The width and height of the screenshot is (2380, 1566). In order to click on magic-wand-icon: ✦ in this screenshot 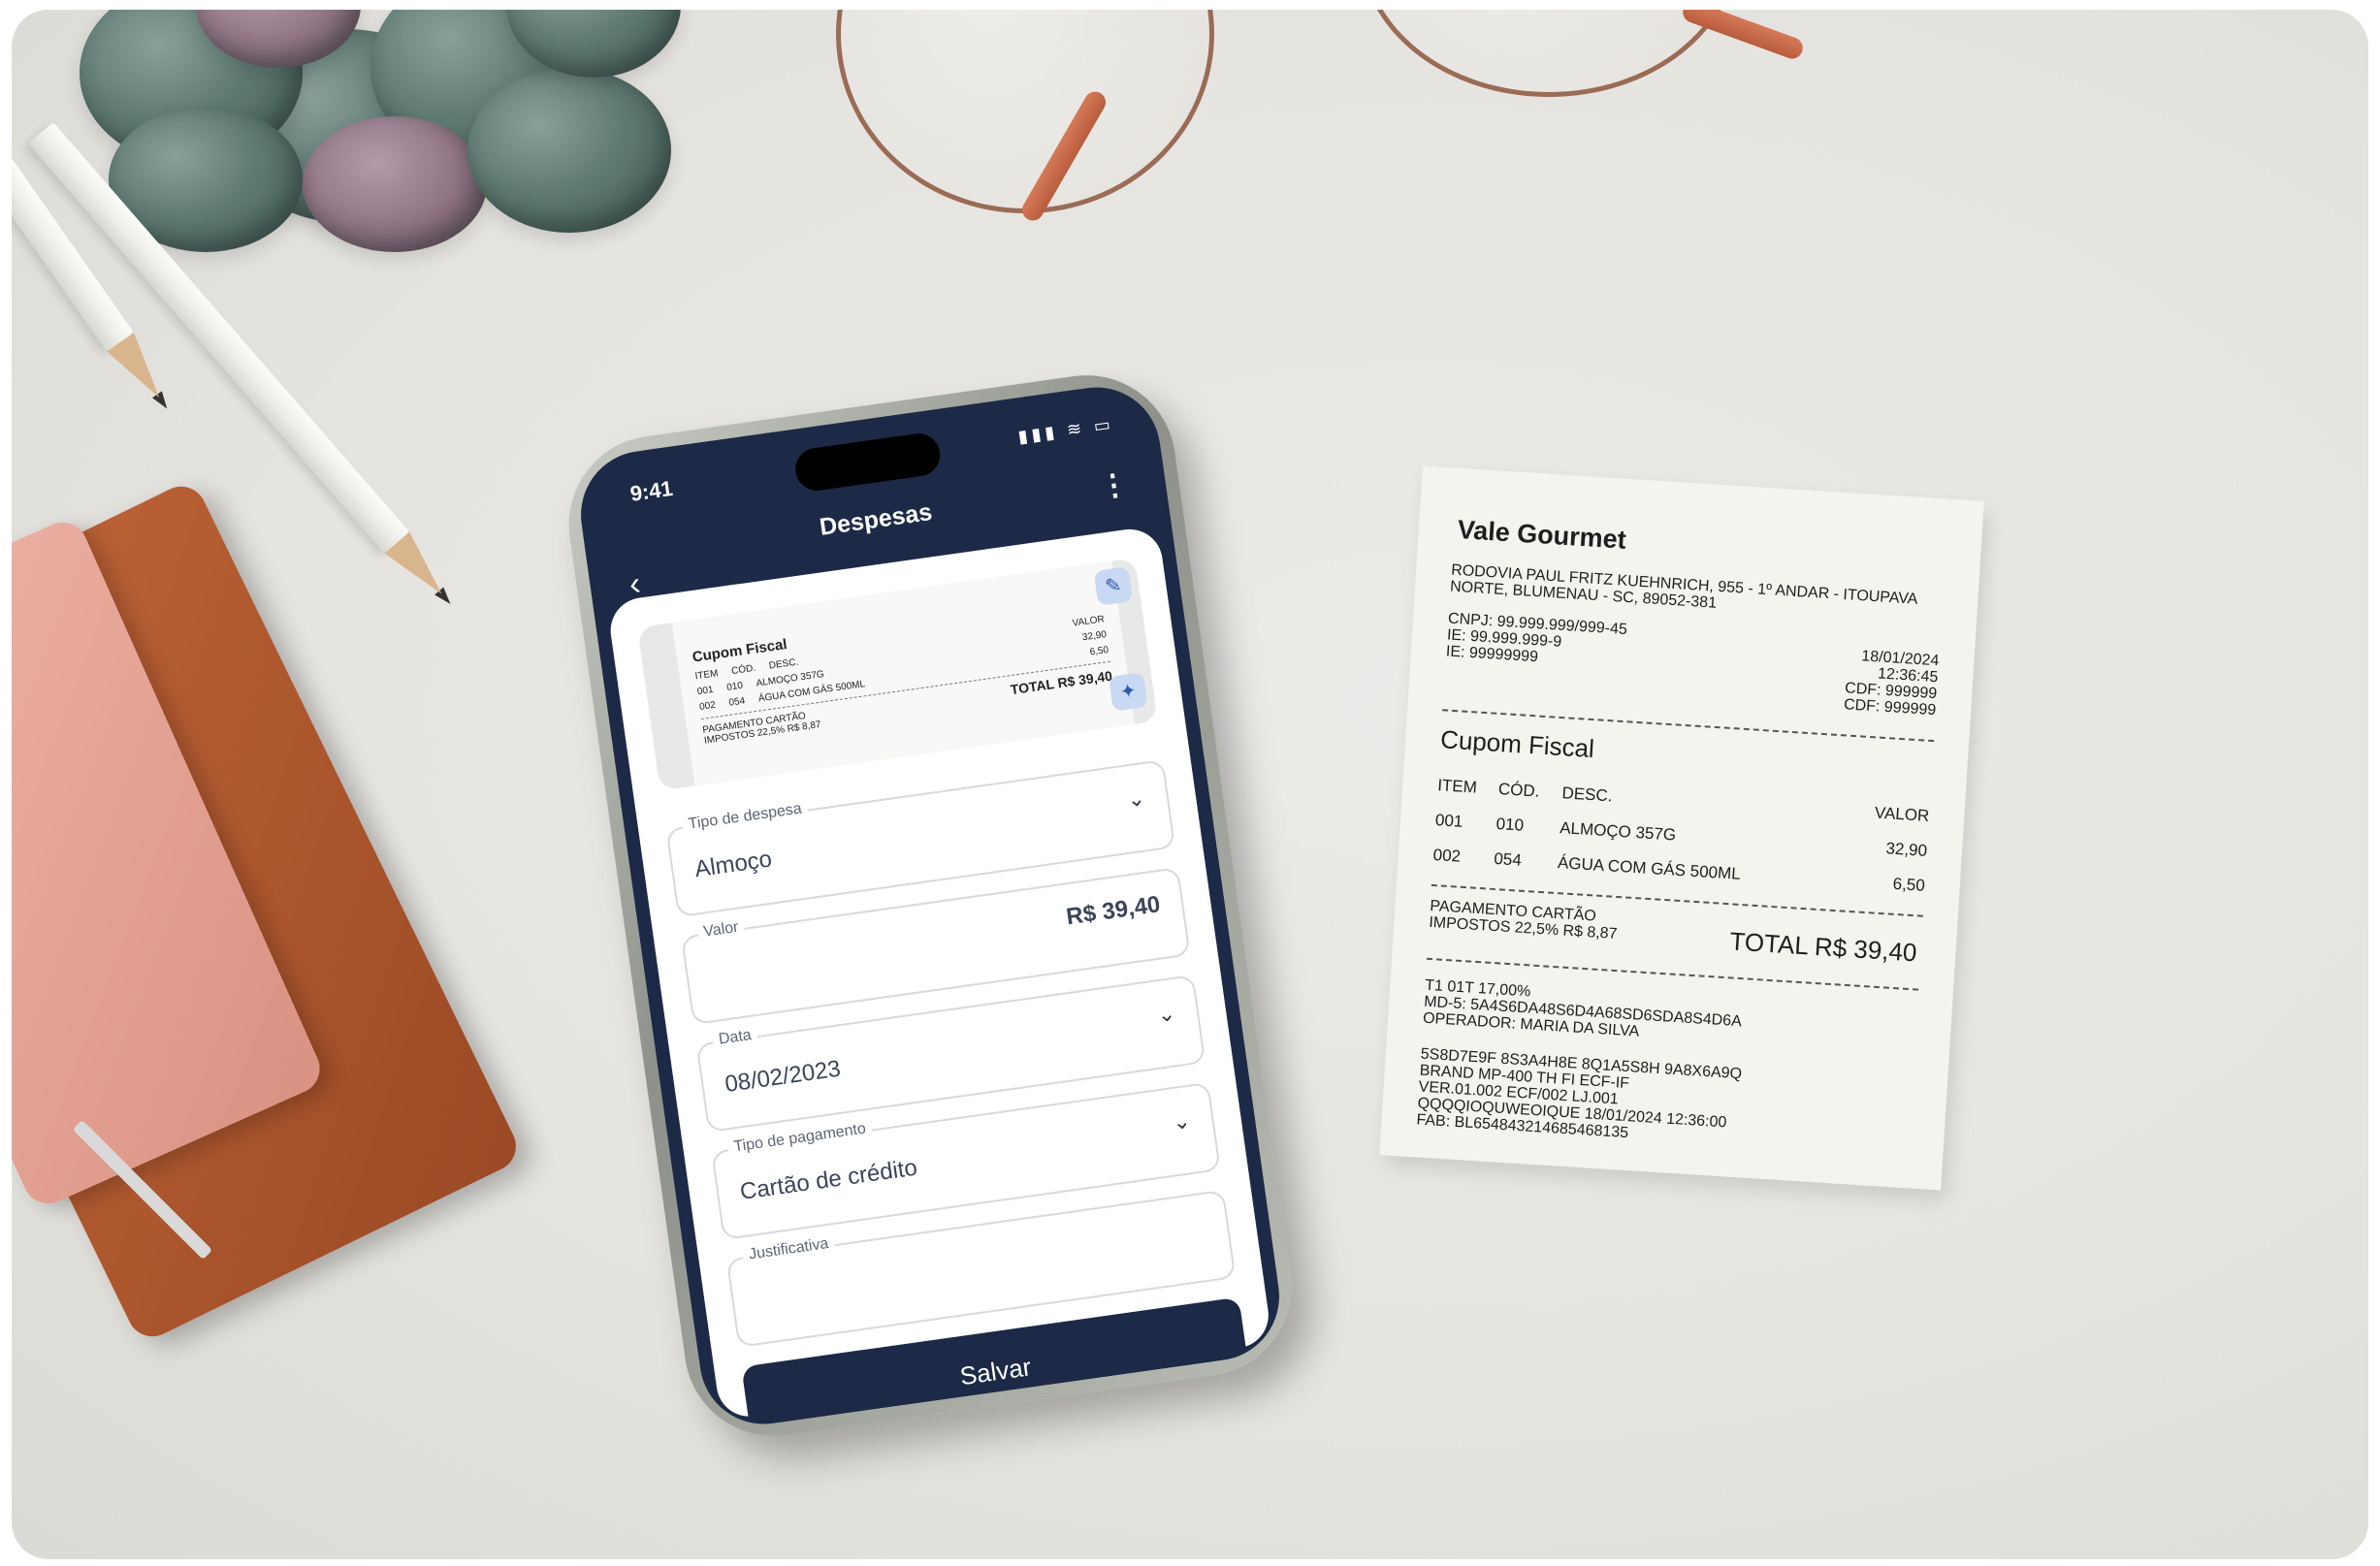, I will do `click(1128, 692)`.